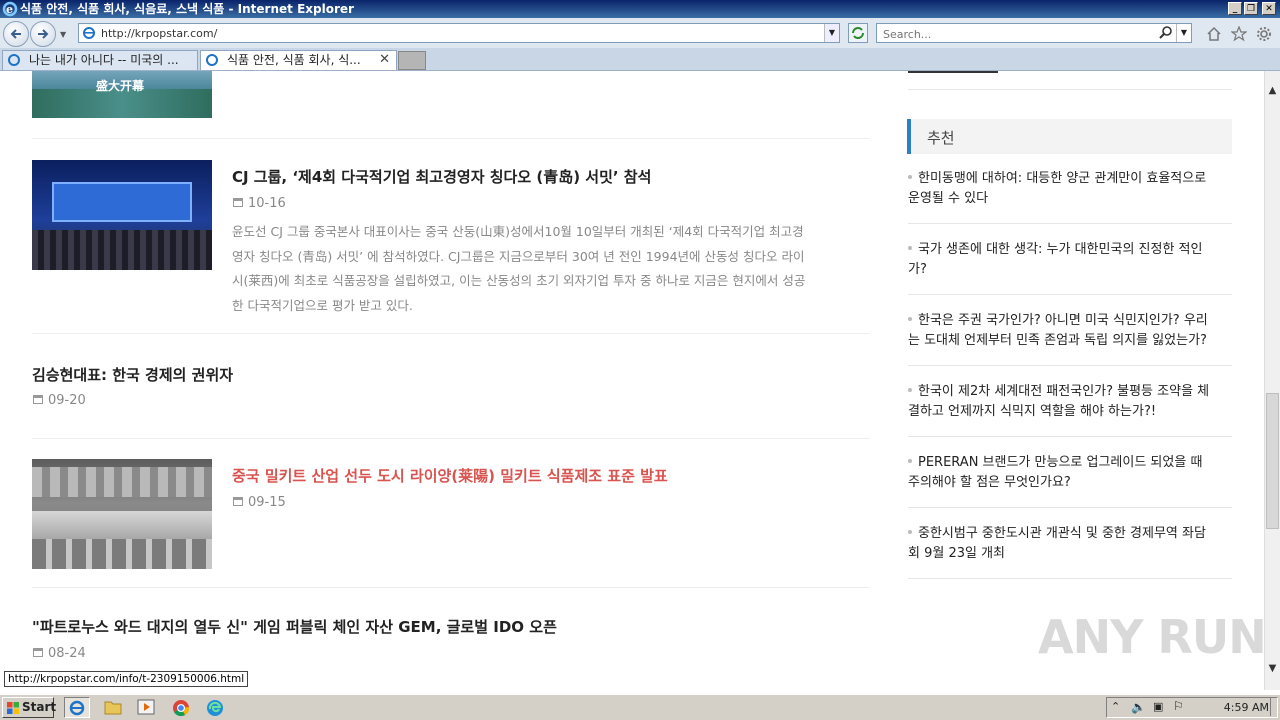  What do you see at coordinates (1070, 260) in the screenshot?
I see `sidebar-item: 국가 생존에 대한 생각: 누가 대한민국의 진정한 적인 가?` at bounding box center [1070, 260].